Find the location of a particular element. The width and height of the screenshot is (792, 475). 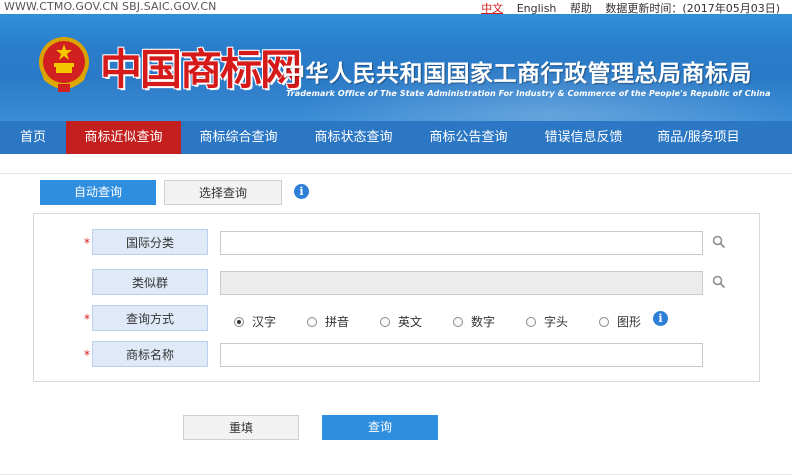

query-method-label: 查询方式 is located at coordinates (150, 318).